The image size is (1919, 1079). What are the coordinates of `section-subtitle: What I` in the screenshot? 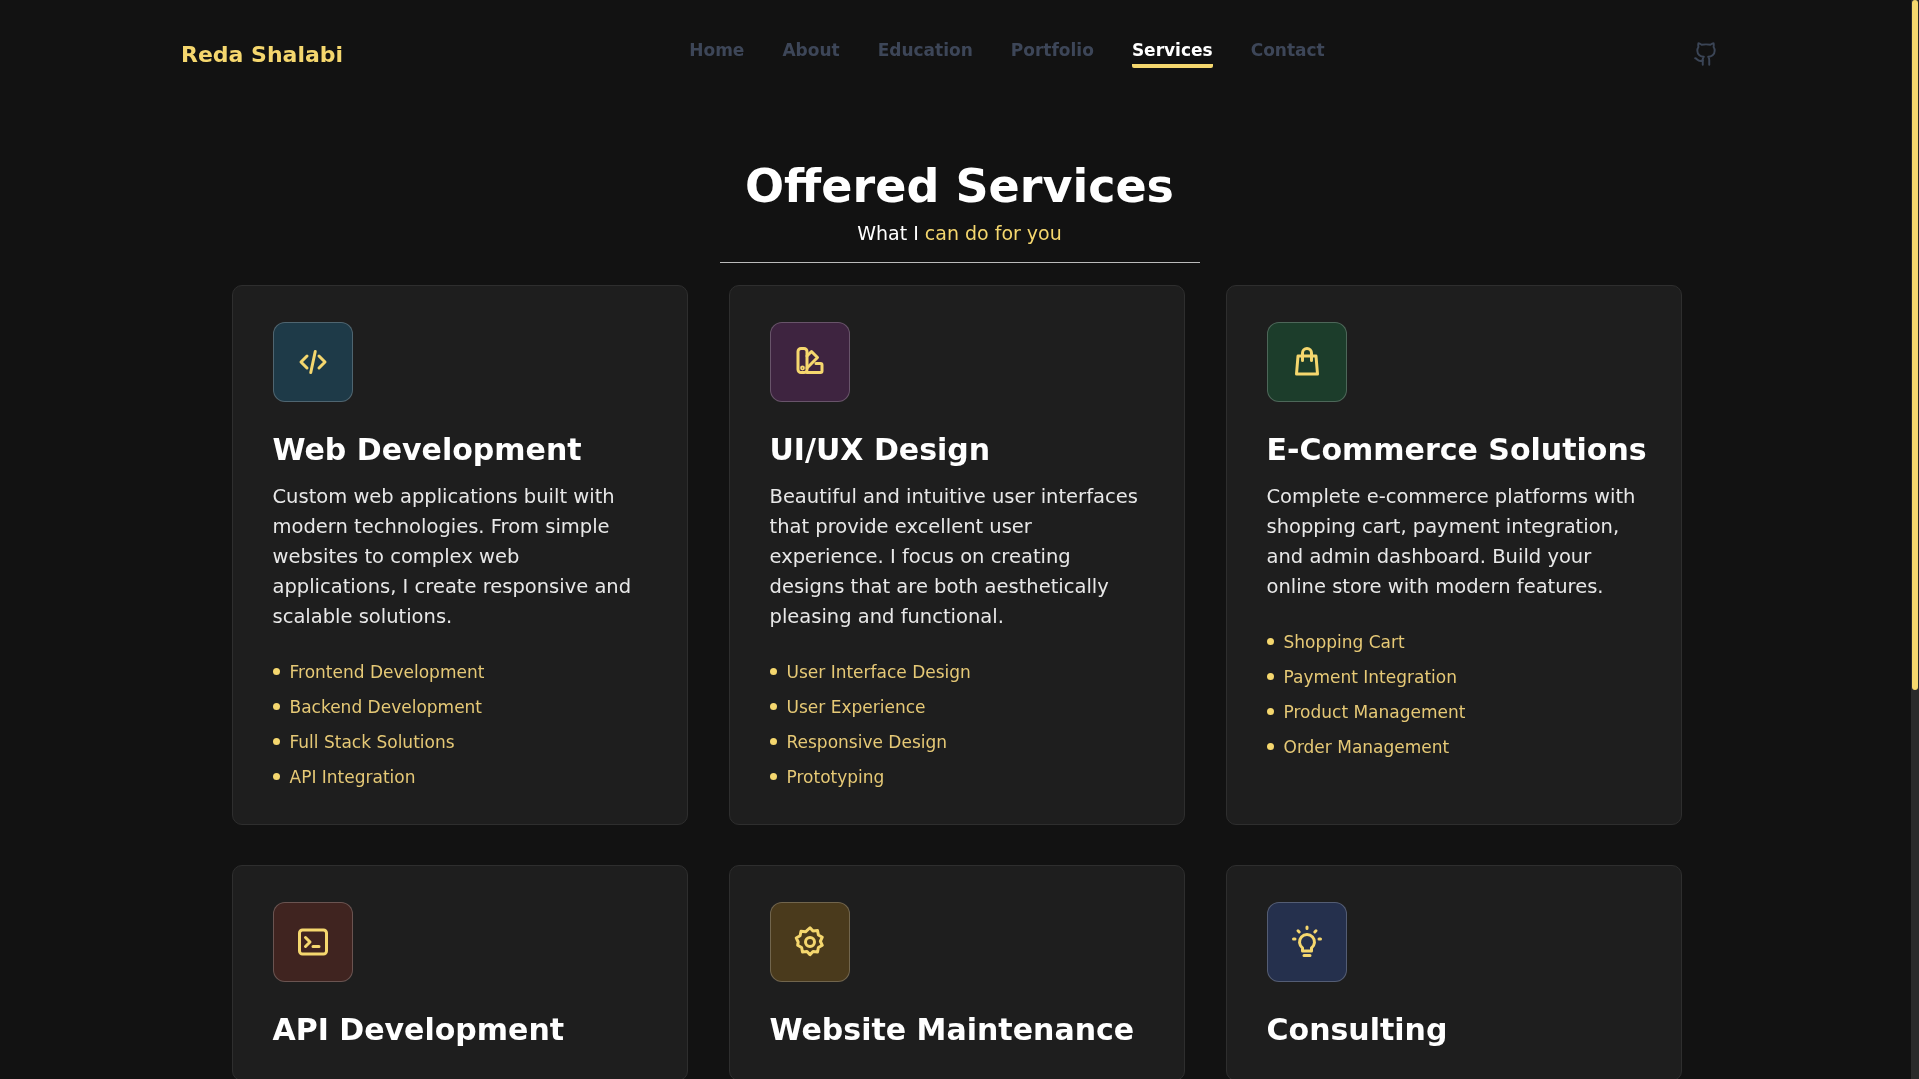 It's located at (888, 233).